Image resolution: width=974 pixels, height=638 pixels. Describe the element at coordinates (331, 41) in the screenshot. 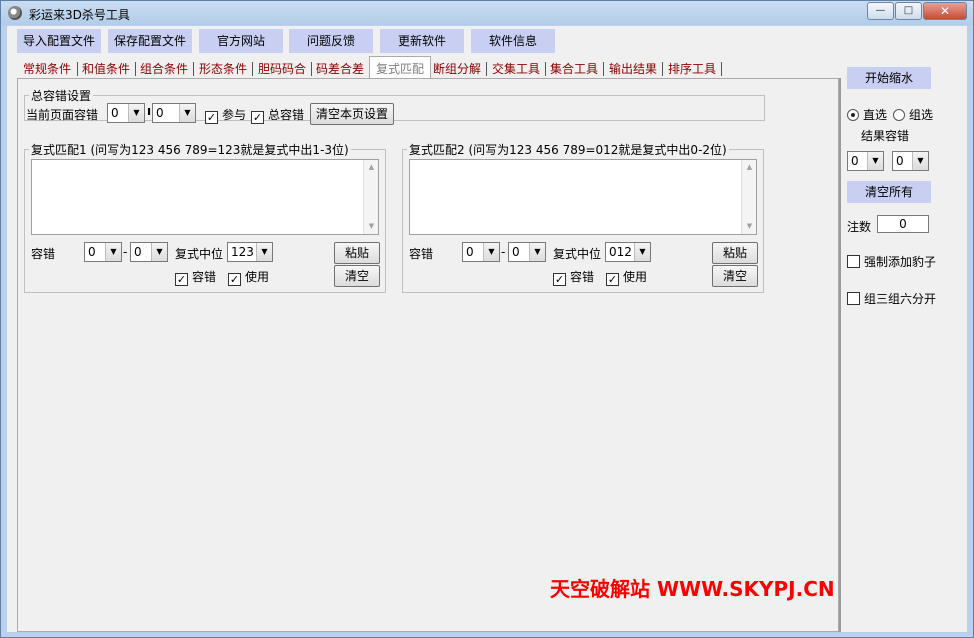

I see `feedback-button: 问题反馈` at that location.